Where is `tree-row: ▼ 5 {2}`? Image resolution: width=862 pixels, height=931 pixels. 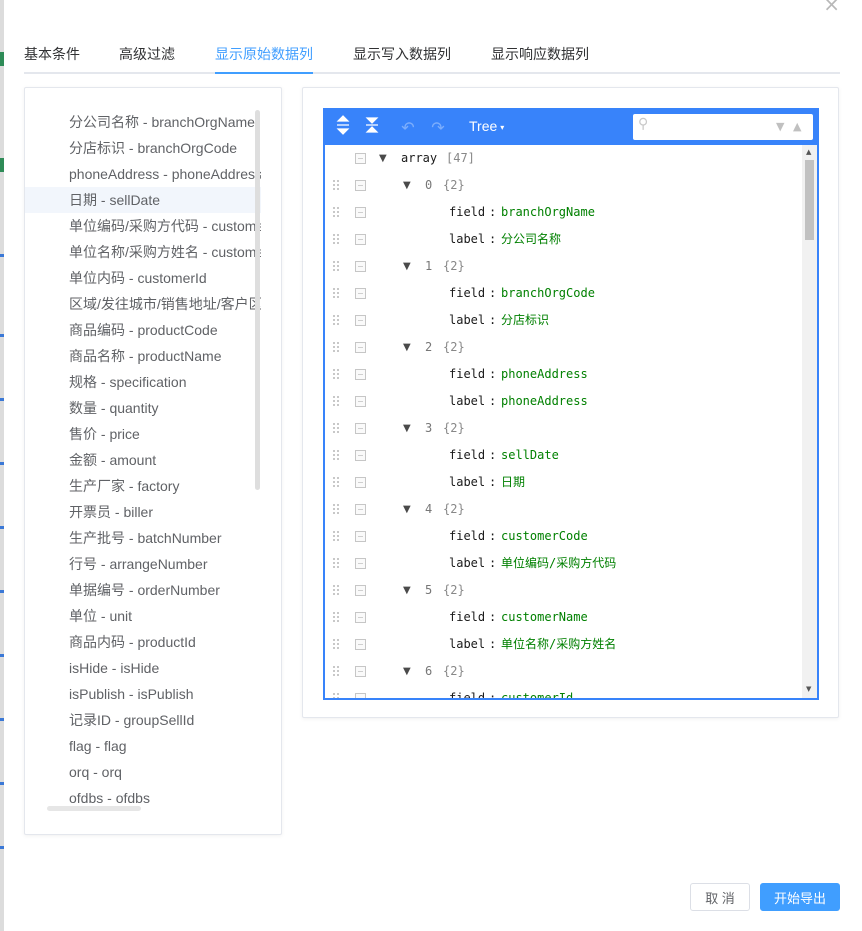
tree-row: ▼ 5 {2} is located at coordinates (563, 590).